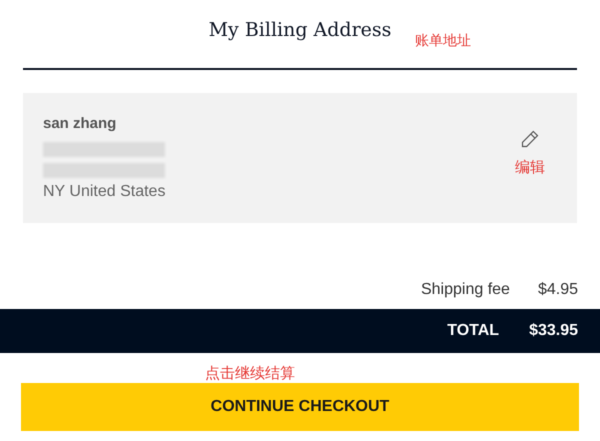  What do you see at coordinates (465, 290) in the screenshot?
I see `shipping-label: Shipping fee` at bounding box center [465, 290].